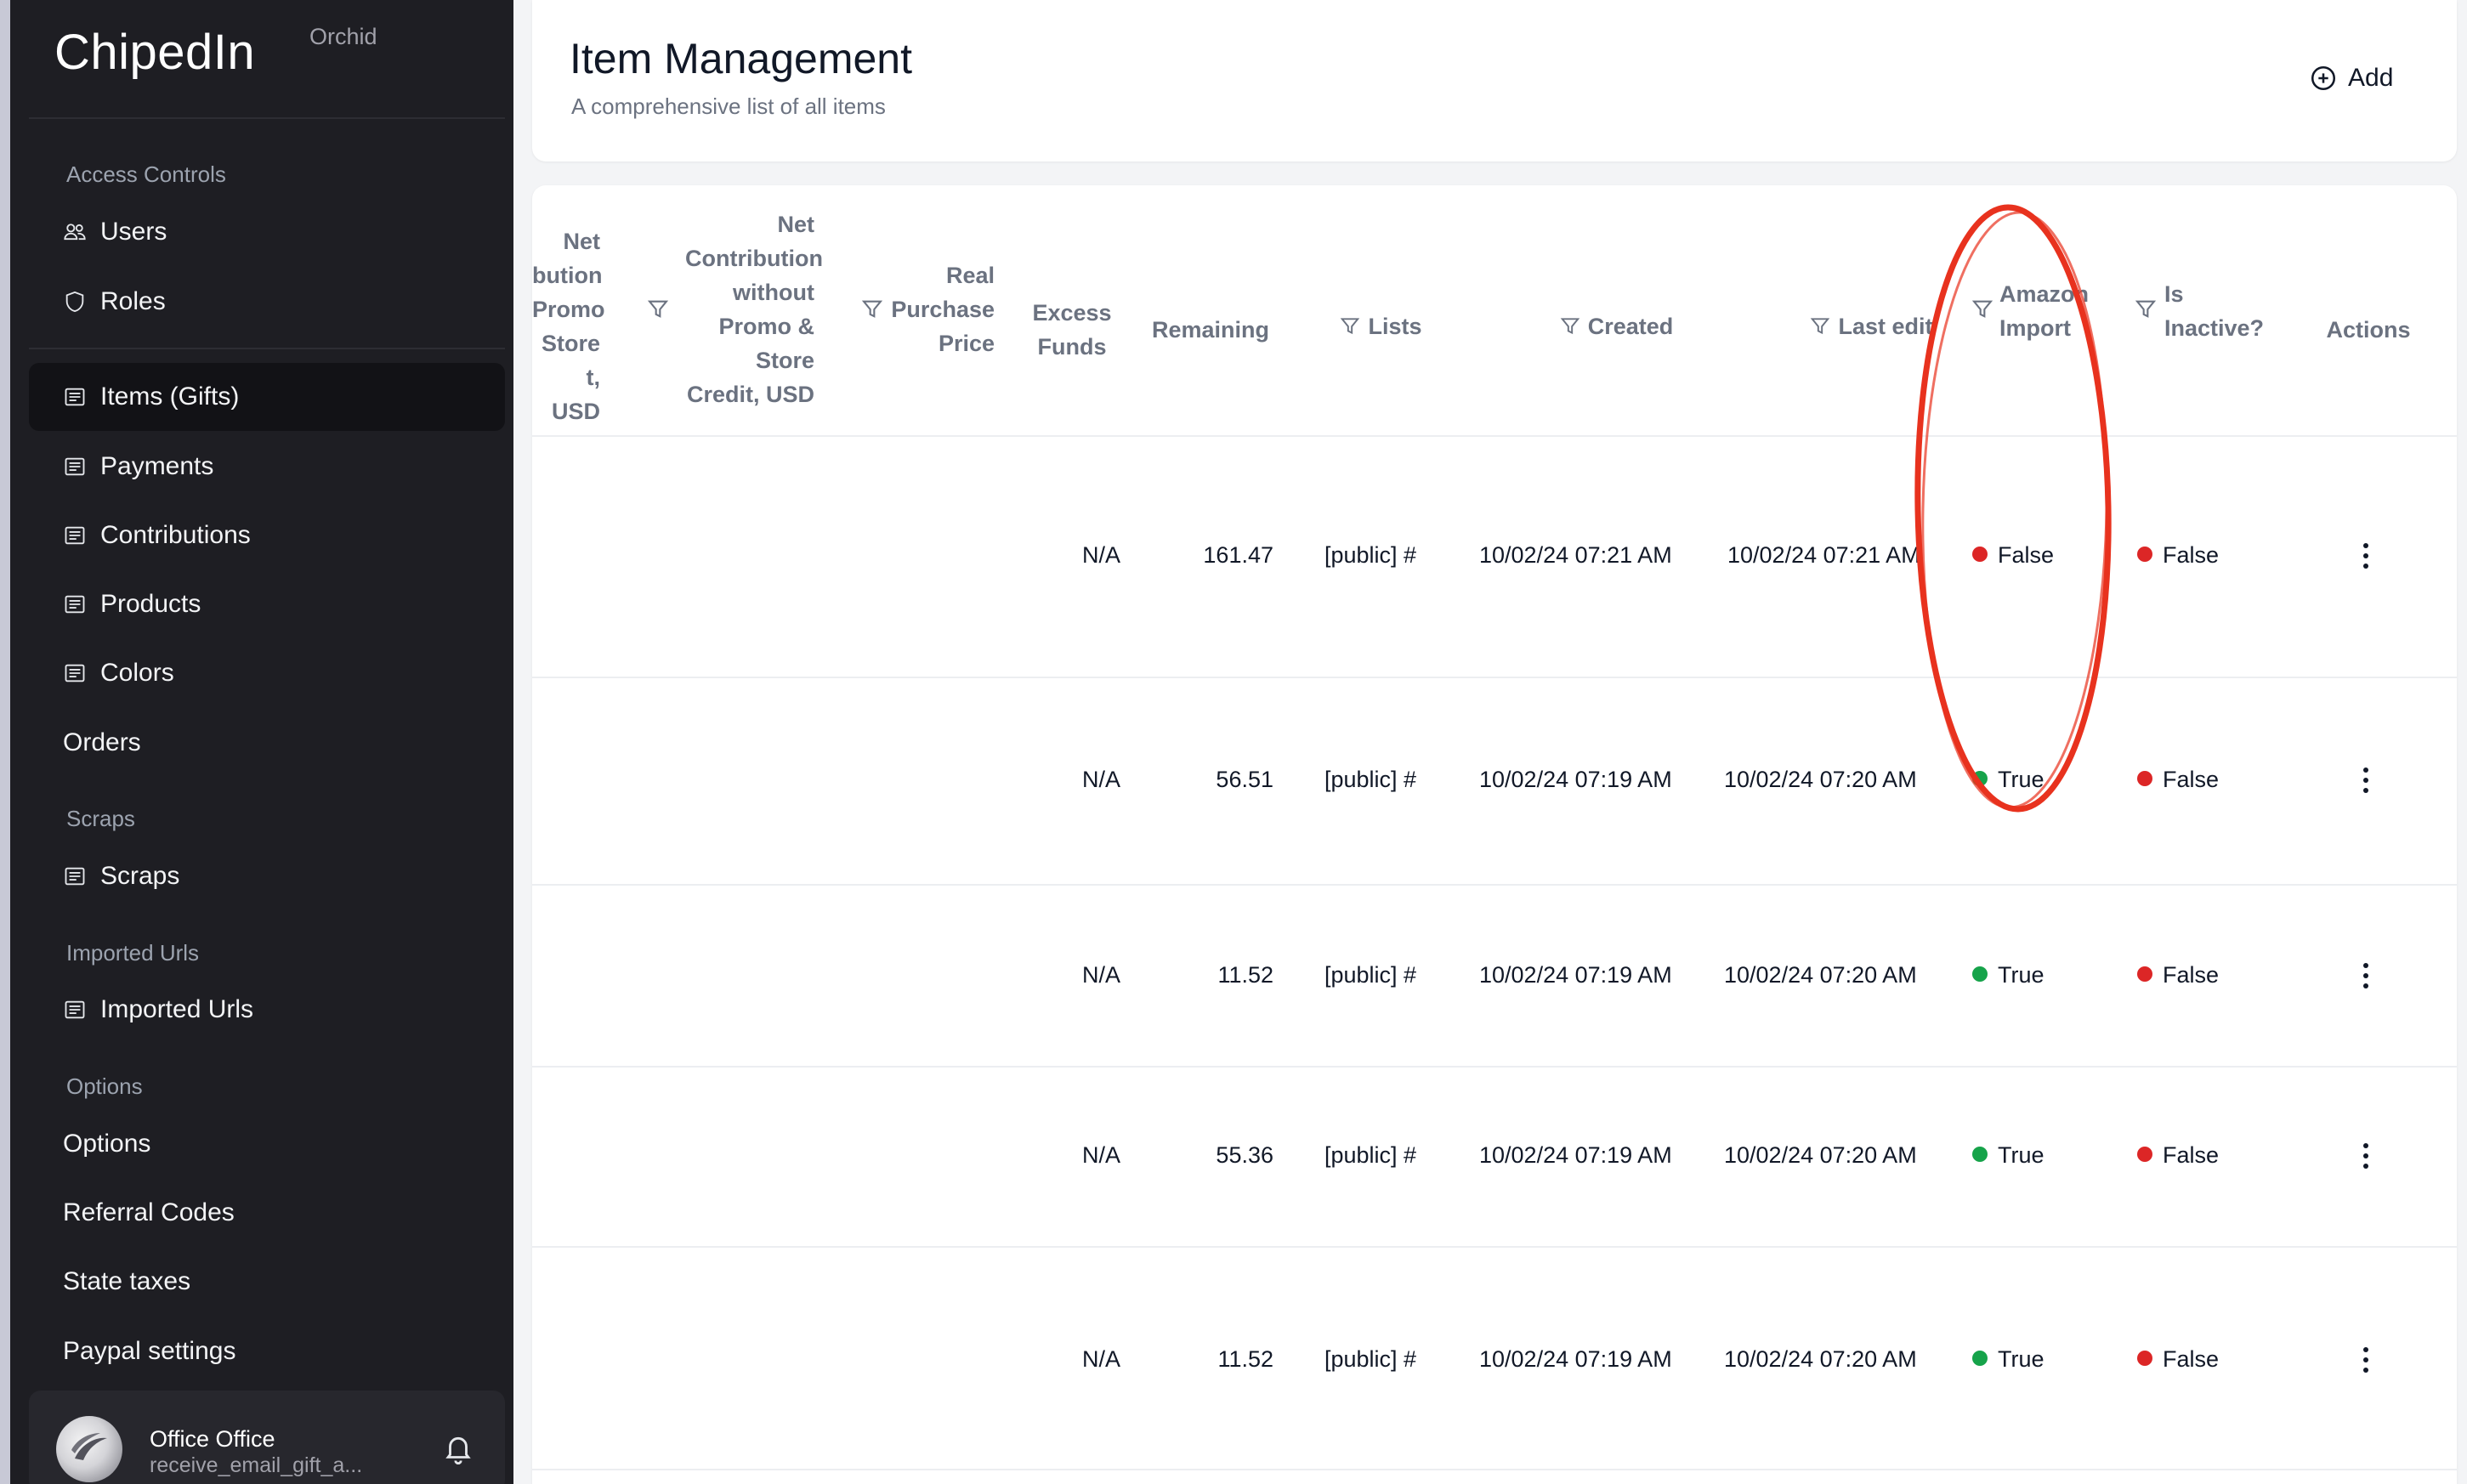  What do you see at coordinates (1072, 347) in the screenshot?
I see `header-line: Funds` at bounding box center [1072, 347].